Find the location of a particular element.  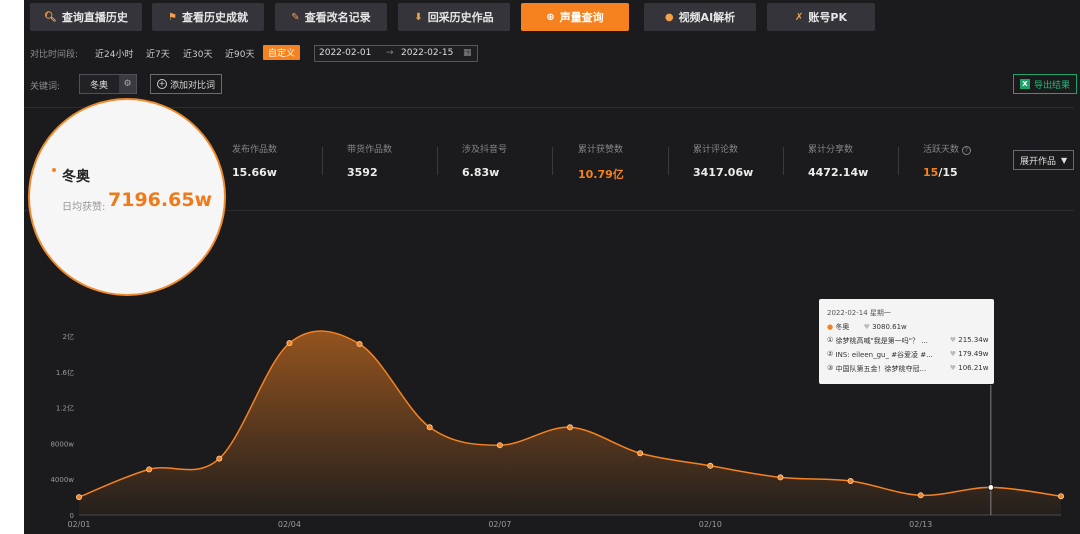

add-compare-button: + 添加对比词 is located at coordinates (186, 84).